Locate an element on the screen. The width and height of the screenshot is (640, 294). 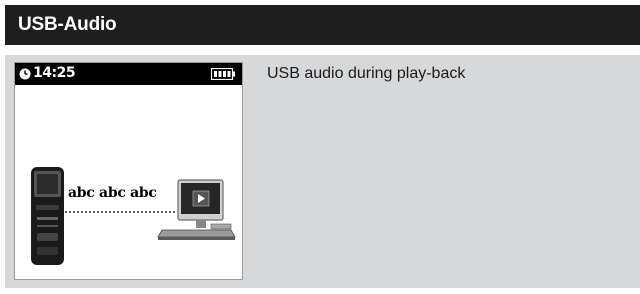
description-text: USB audio during play-back is located at coordinates (366, 73).